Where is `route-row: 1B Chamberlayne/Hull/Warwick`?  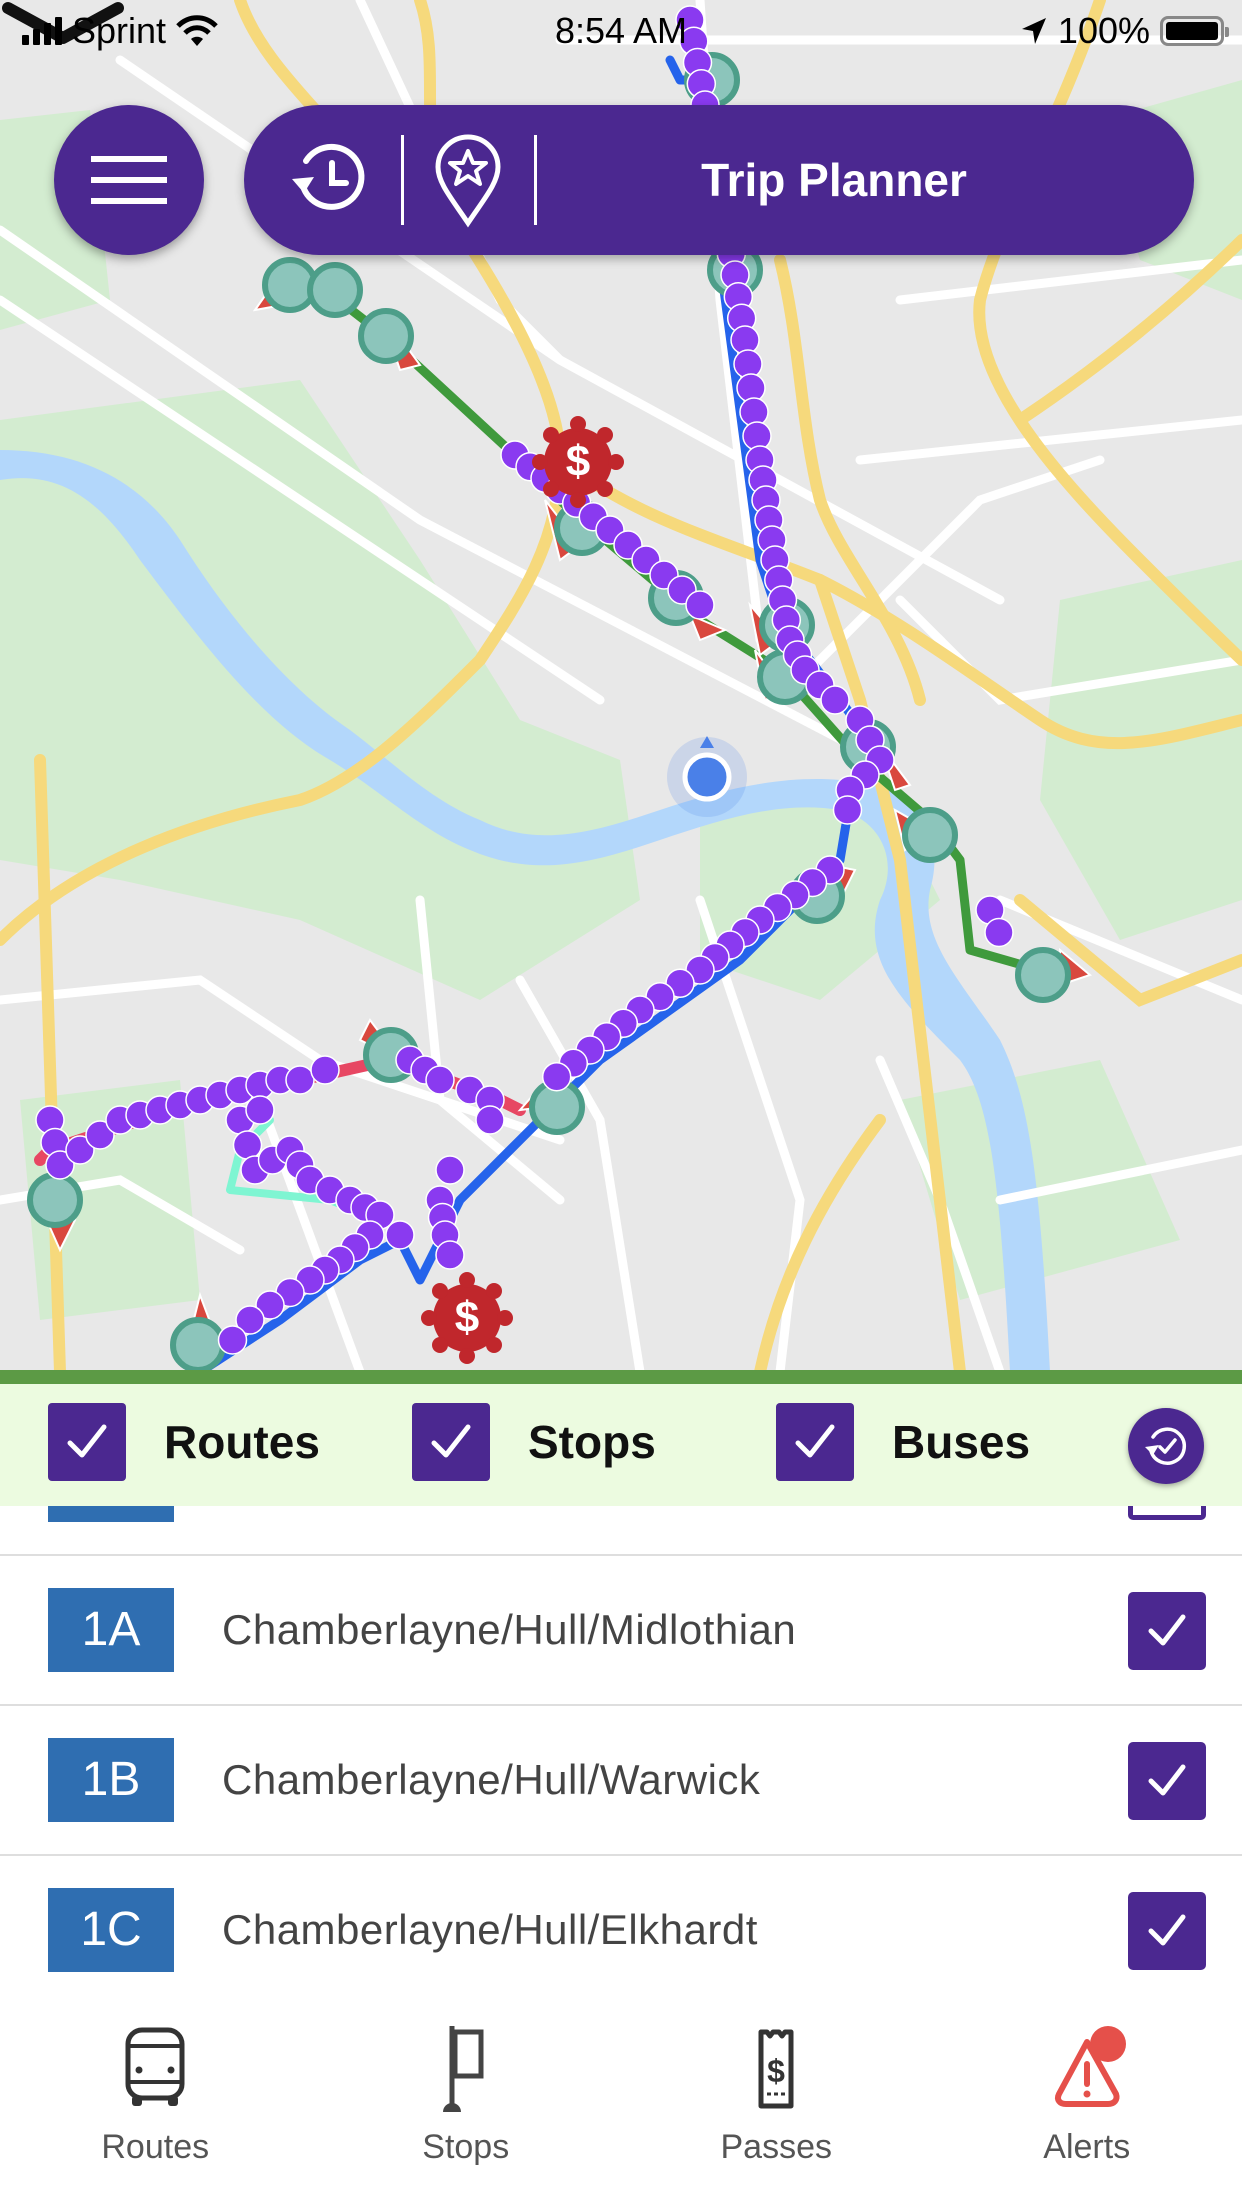
route-row: 1B Chamberlayne/Hull/Warwick is located at coordinates (621, 1781).